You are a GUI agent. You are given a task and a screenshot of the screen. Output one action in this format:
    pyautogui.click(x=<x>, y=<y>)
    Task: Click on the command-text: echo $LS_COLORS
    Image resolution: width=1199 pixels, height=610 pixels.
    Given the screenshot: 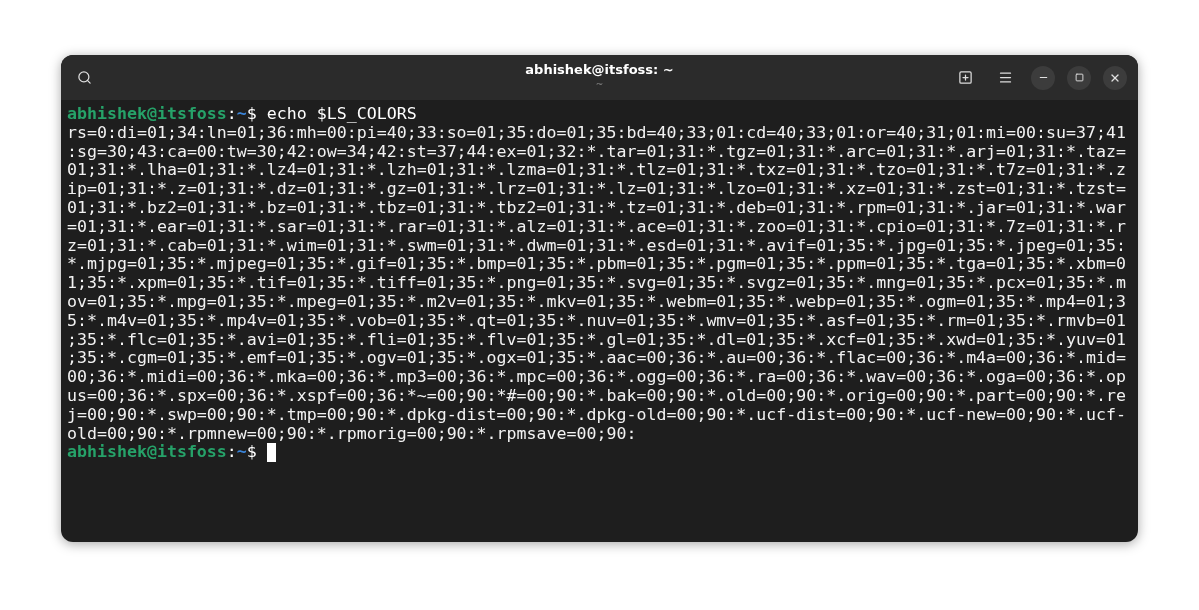 What is the action you would take?
    pyautogui.click(x=341, y=114)
    